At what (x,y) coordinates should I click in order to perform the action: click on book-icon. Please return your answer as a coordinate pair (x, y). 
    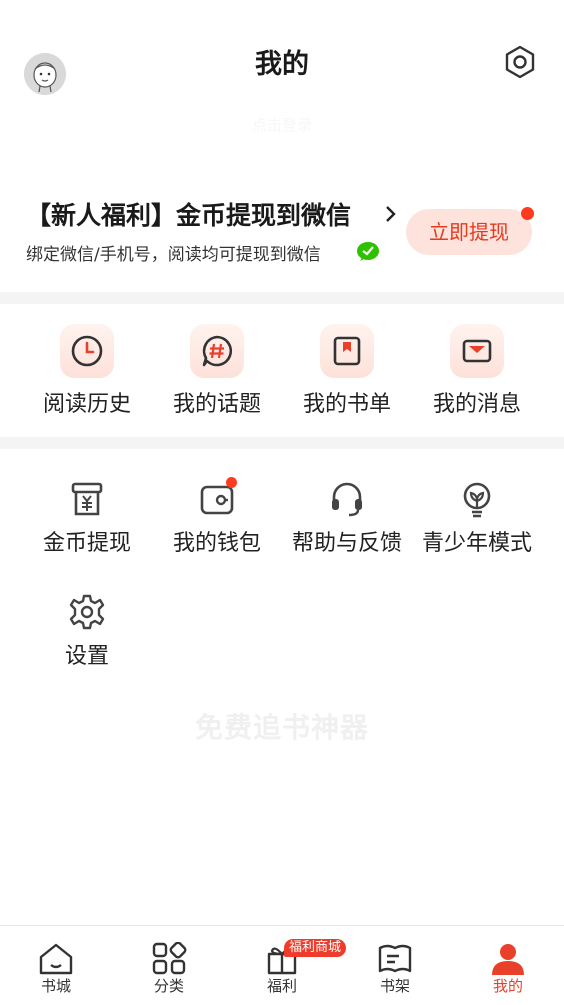
    Looking at the image, I should click on (395, 958).